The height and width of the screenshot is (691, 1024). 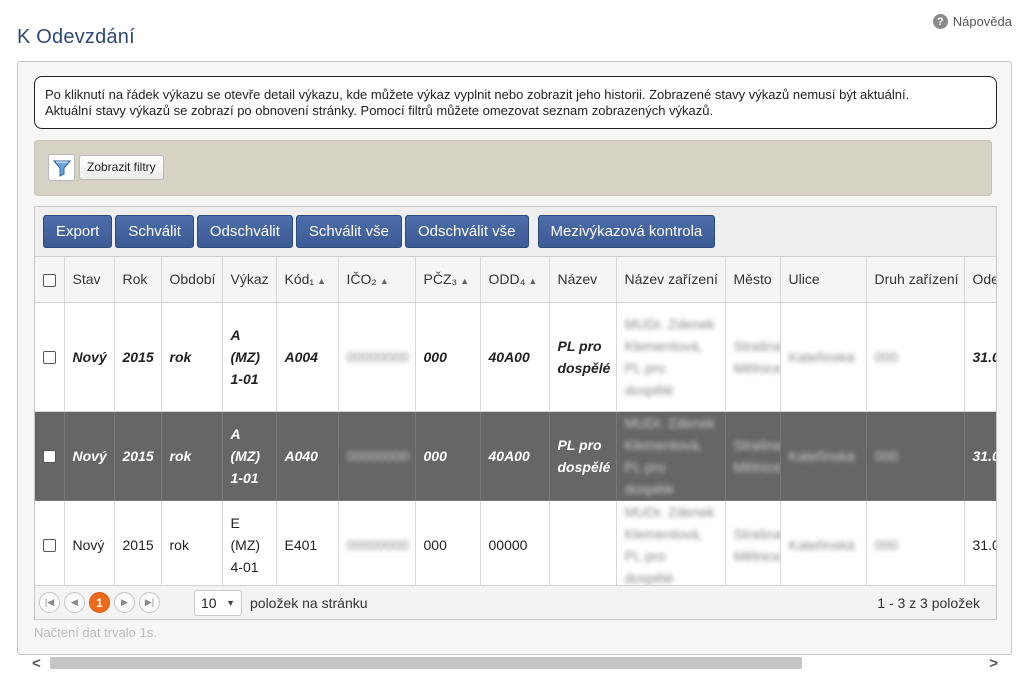 I want to click on cell-odd: 40A00, so click(x=515, y=357).